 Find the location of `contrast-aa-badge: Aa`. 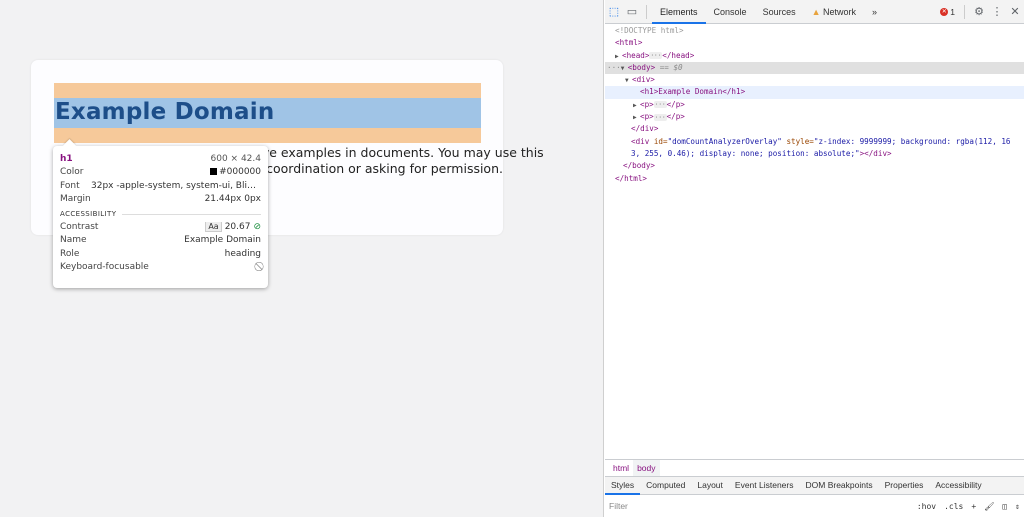

contrast-aa-badge: Aa is located at coordinates (213, 226).